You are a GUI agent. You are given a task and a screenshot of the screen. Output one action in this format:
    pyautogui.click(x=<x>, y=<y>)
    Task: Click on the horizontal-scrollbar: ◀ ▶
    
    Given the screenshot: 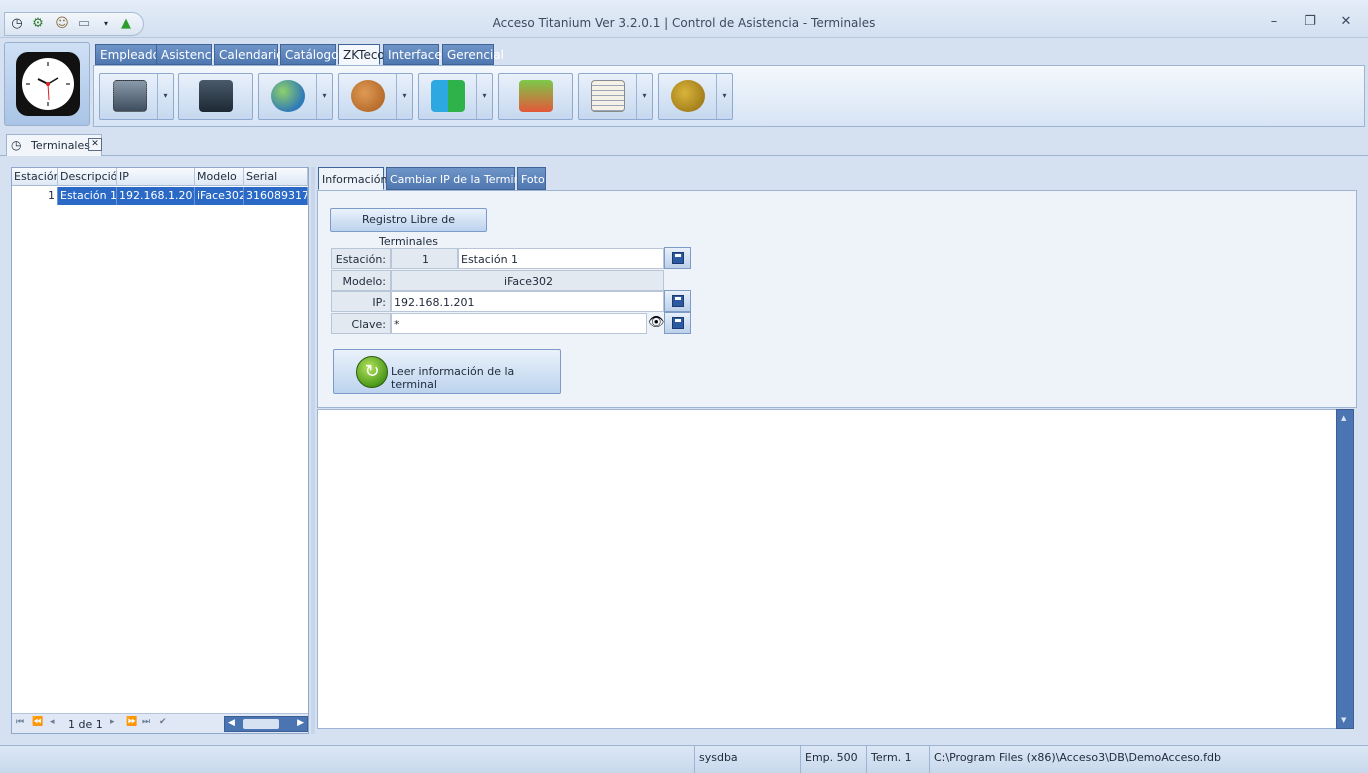 What is the action you would take?
    pyautogui.click(x=266, y=724)
    